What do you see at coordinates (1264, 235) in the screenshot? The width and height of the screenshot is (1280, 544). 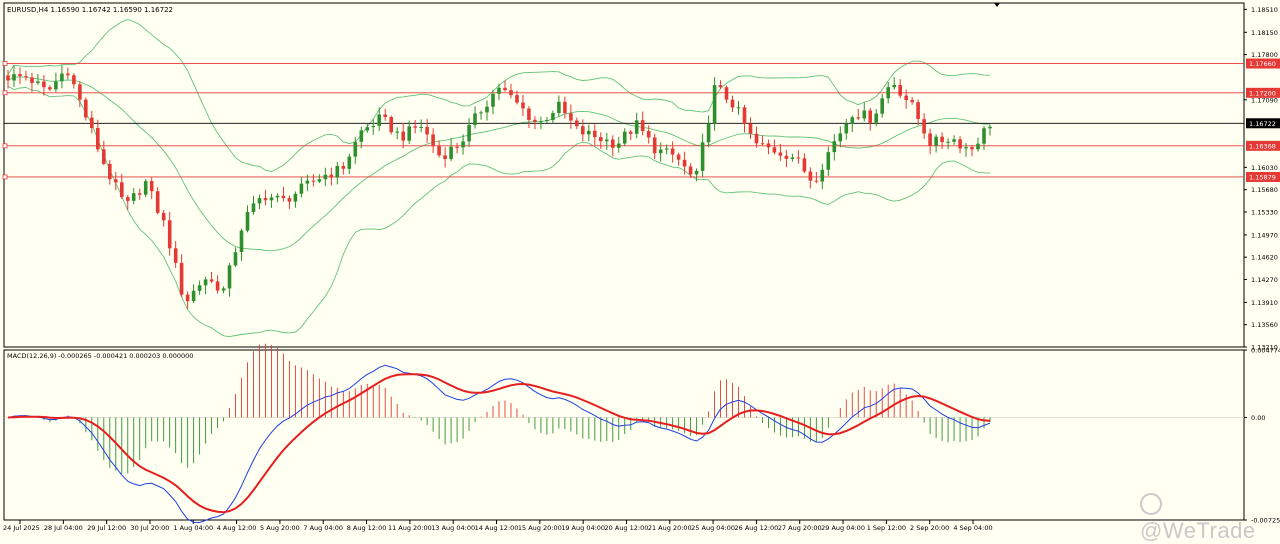 I see `y-tick-label: 1.14970` at bounding box center [1264, 235].